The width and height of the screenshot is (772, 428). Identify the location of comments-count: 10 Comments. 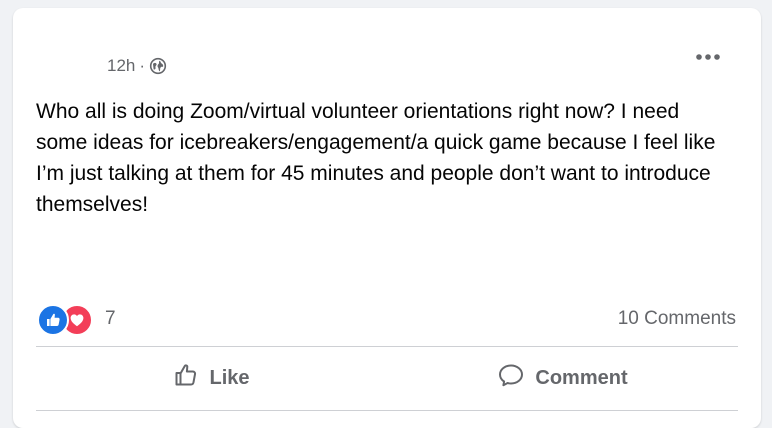
(677, 319).